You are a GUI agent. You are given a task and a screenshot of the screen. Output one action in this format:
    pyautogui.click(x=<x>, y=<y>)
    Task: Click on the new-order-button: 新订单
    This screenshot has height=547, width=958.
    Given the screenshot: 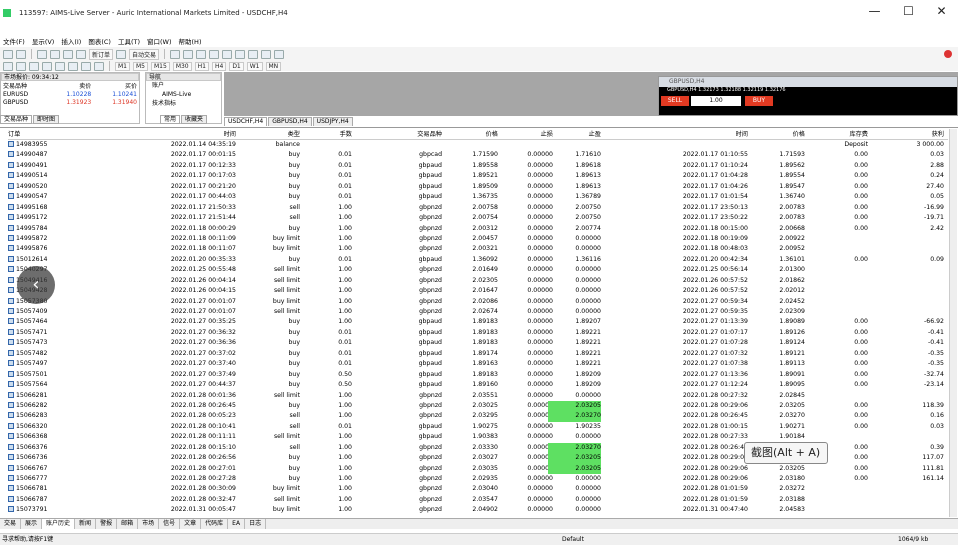 What is the action you would take?
    pyautogui.click(x=101, y=54)
    